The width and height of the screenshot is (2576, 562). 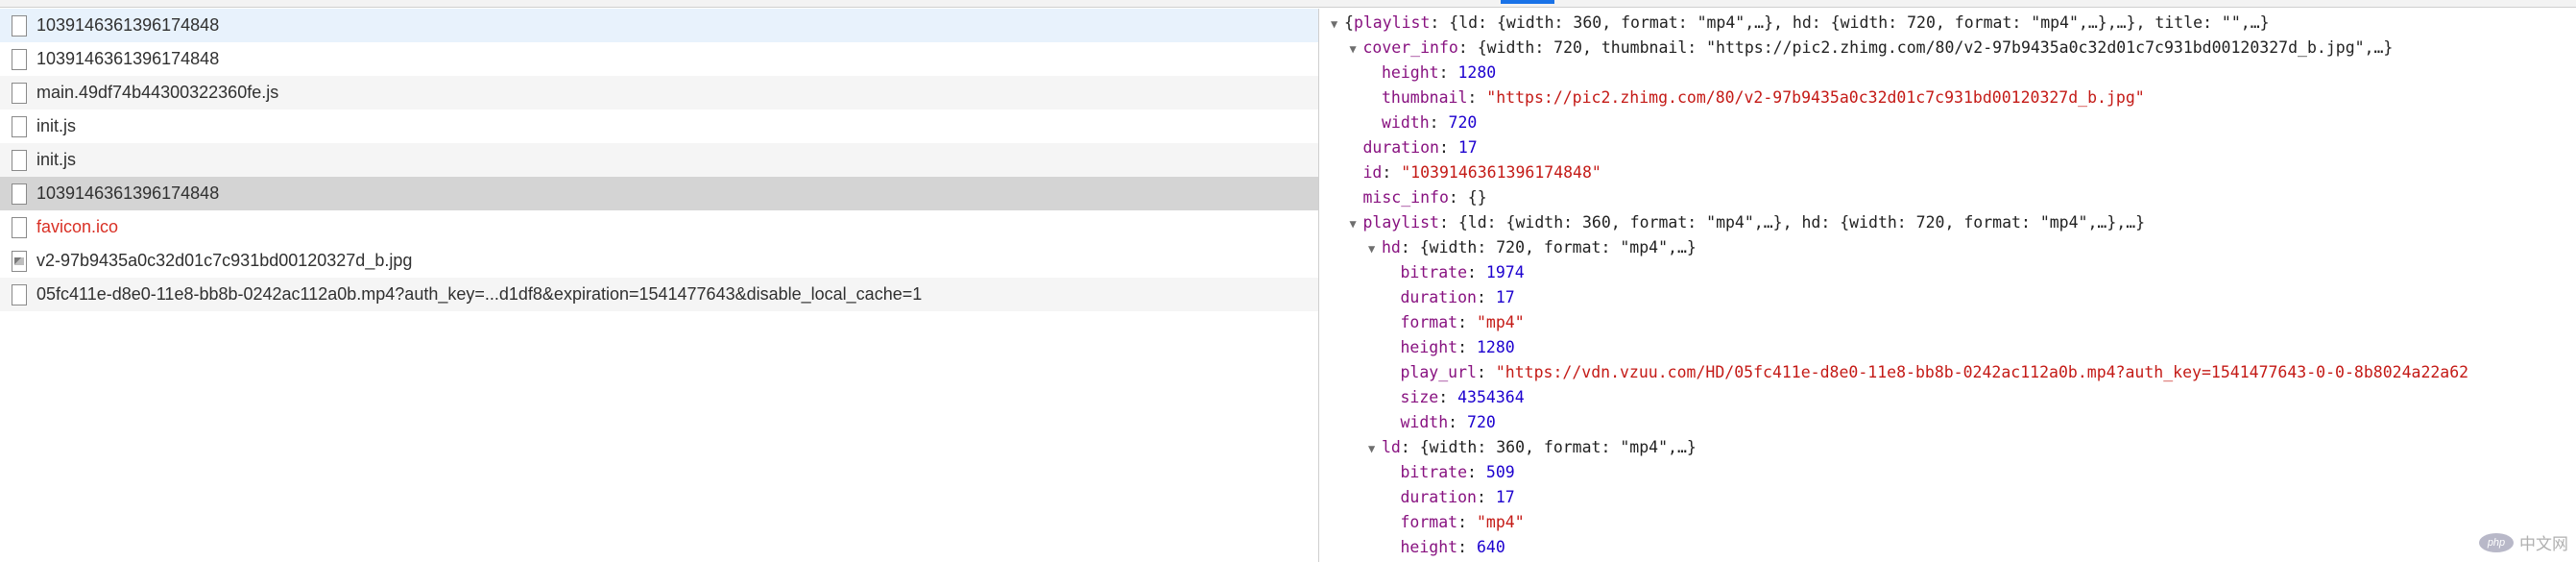 I want to click on request-name: main.49df74b44300322360fe.js, so click(x=157, y=92).